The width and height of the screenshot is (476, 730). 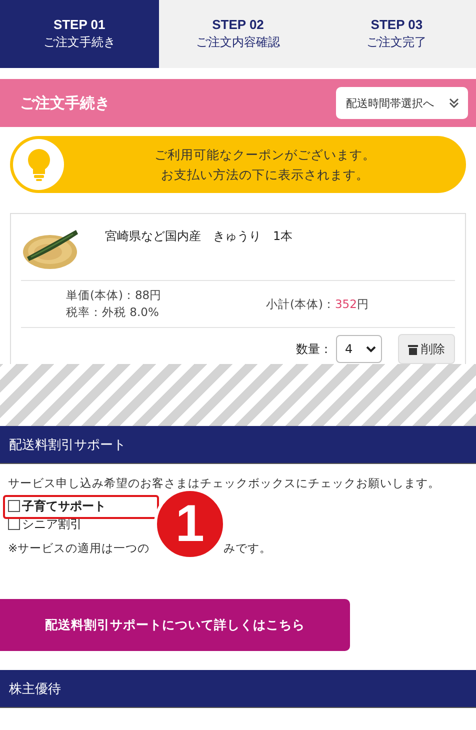 What do you see at coordinates (64, 506) in the screenshot?
I see `checkbox-label: 子育てサポート` at bounding box center [64, 506].